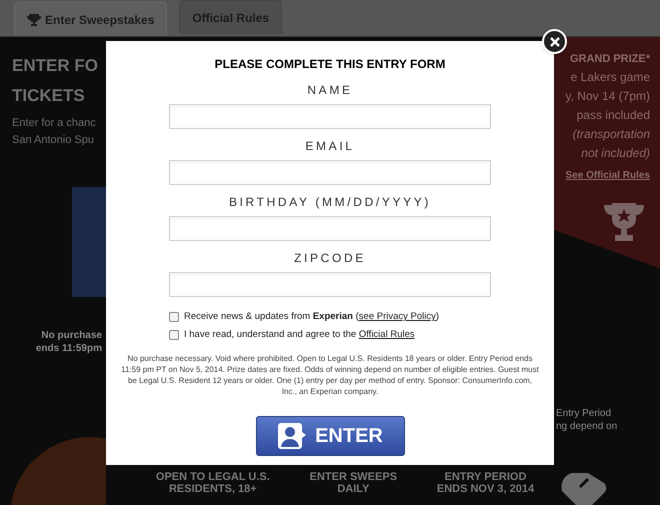 This screenshot has height=505, width=660. Describe the element at coordinates (55, 66) in the screenshot. I see `hero-title: ENTER FO` at that location.